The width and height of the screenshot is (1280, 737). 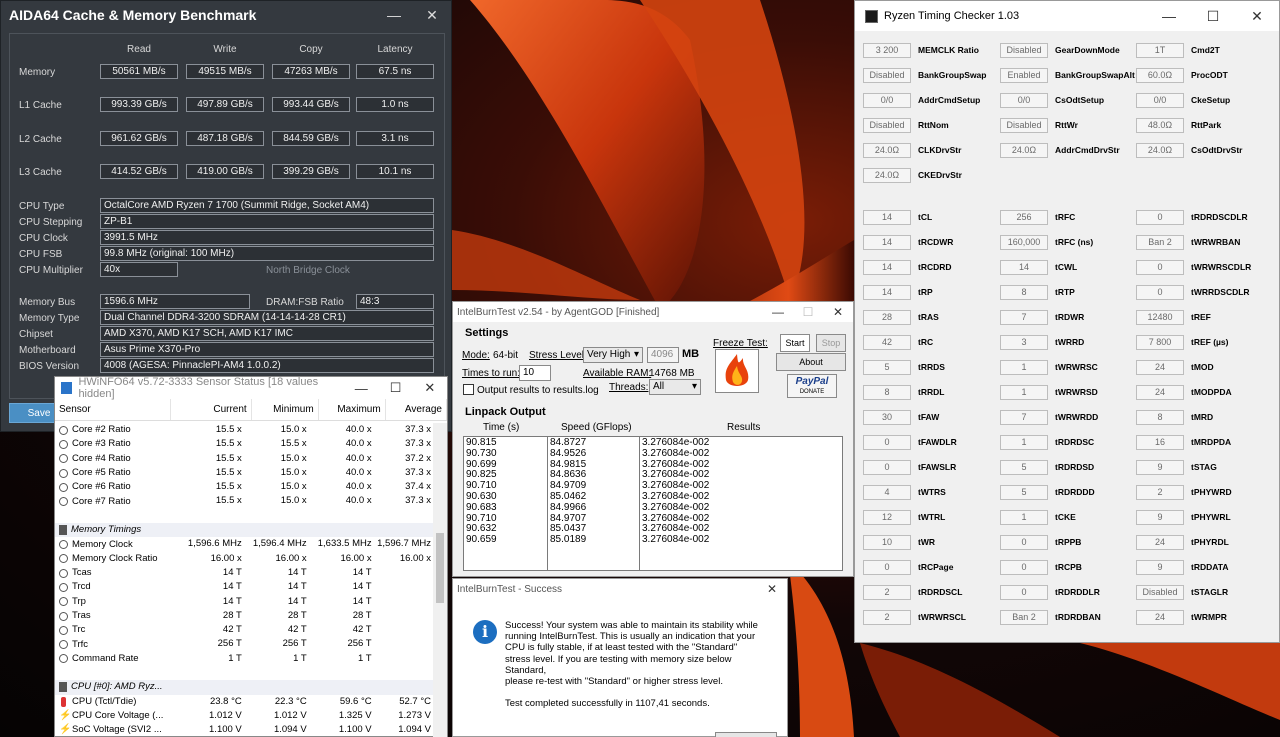 What do you see at coordinates (300, 658) in the screenshot?
I see `sensor-minimum: 1 T` at bounding box center [300, 658].